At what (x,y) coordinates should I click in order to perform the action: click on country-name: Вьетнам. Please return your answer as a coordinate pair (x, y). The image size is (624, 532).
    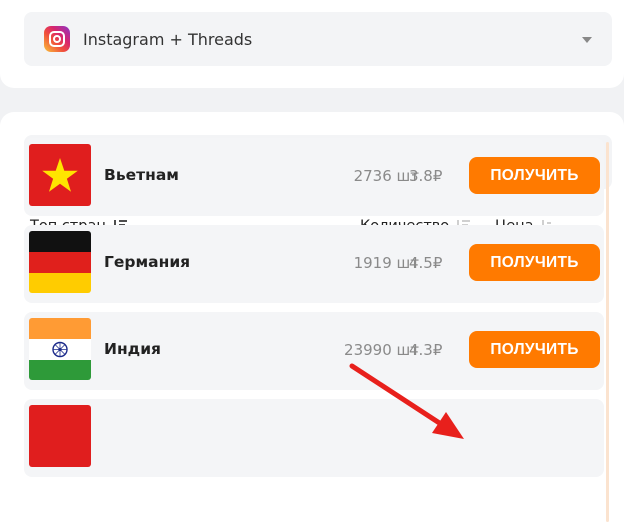
    Looking at the image, I should click on (141, 175).